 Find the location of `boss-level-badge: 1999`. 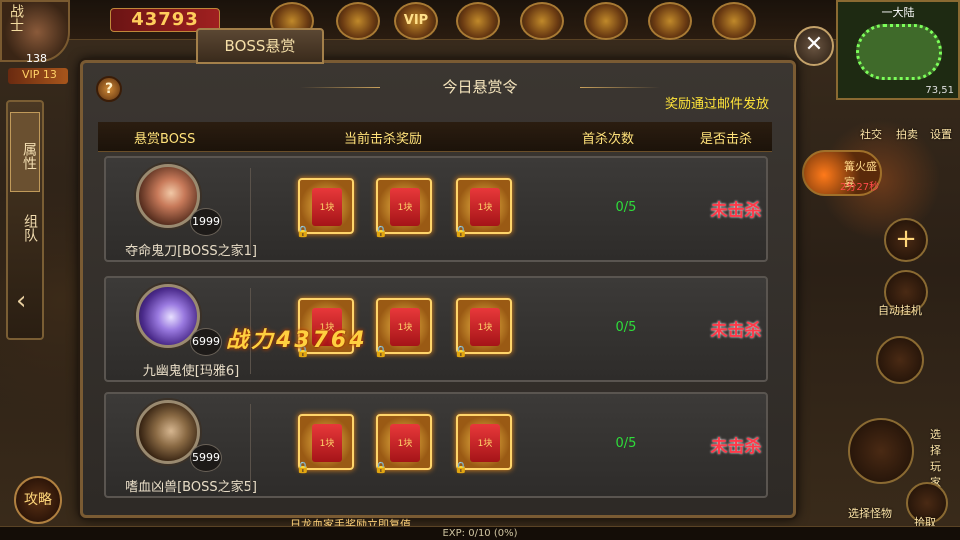

boss-level-badge: 1999 is located at coordinates (206, 222).